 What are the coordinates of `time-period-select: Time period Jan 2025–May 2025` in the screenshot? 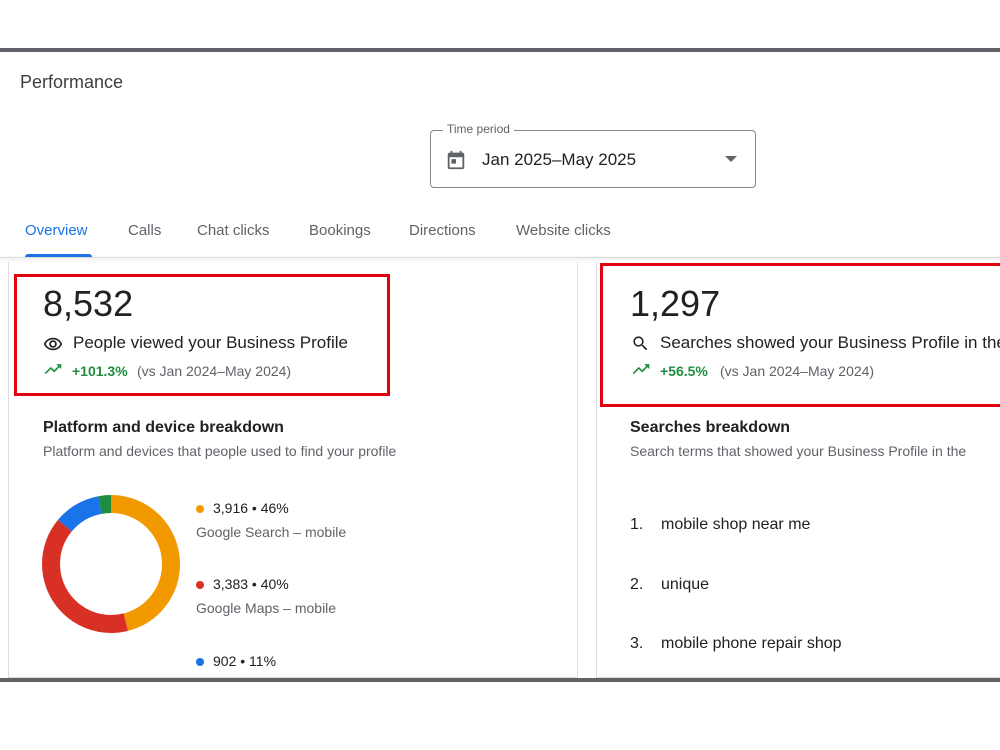 It's located at (593, 155).